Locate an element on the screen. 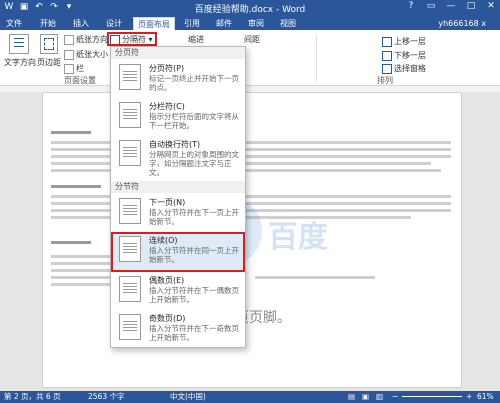 This screenshot has width=500, height=403. text-direction-button: 文字方向 is located at coordinates (20, 51).